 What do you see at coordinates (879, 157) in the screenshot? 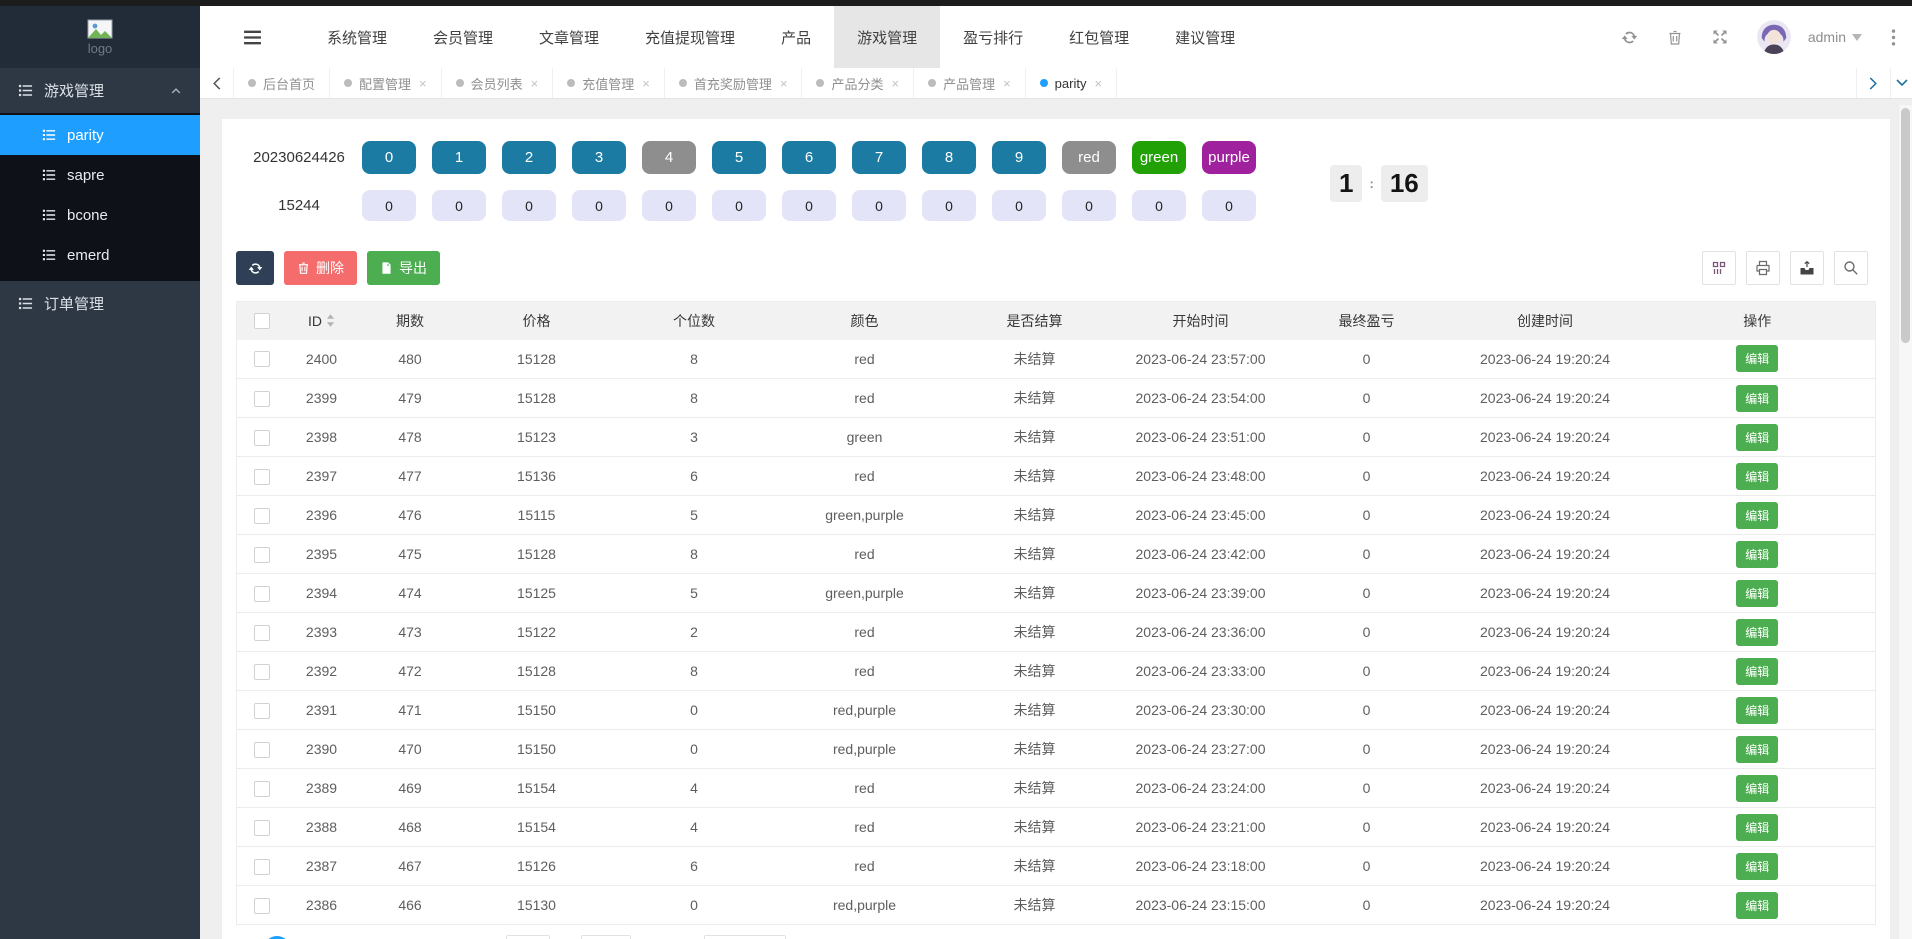
I see `number-button: 7` at bounding box center [879, 157].